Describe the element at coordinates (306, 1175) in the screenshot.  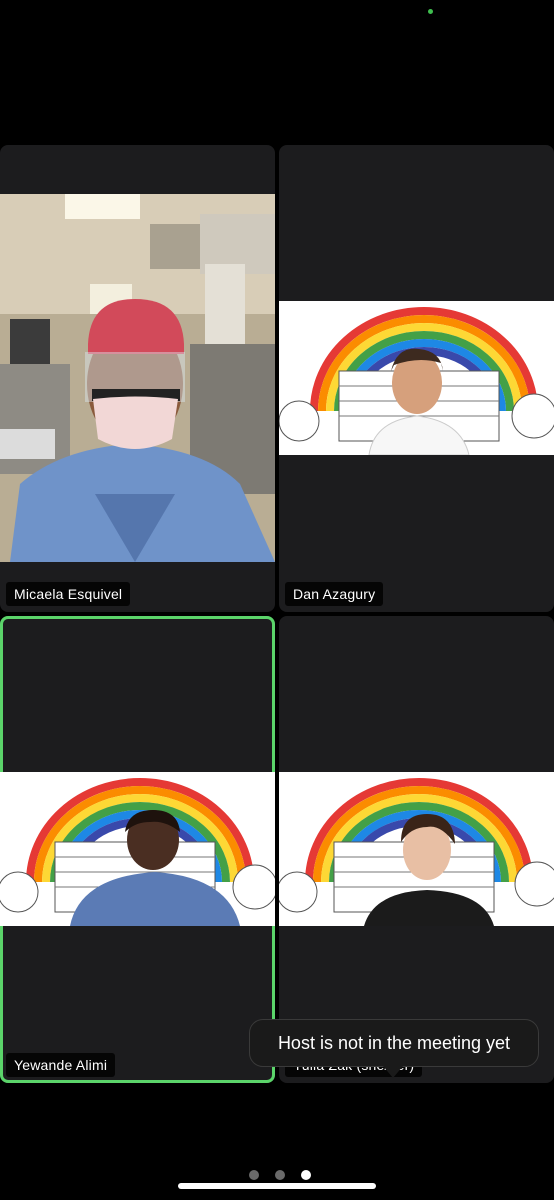
I see `page-dot-active` at that location.